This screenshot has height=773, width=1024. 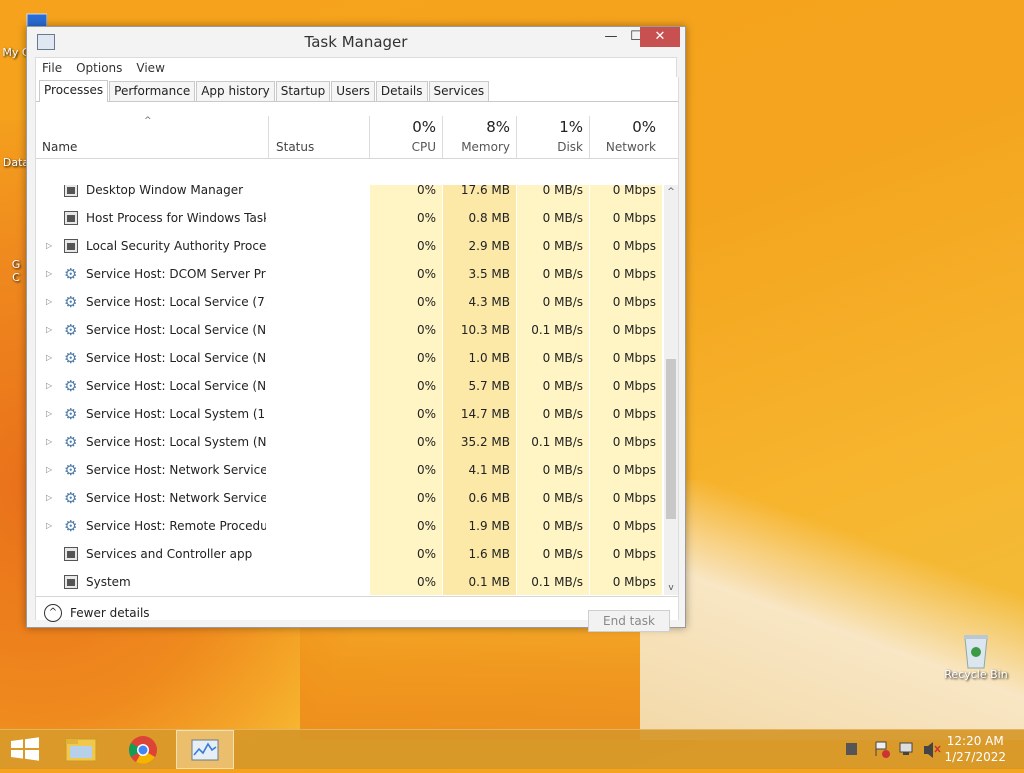 What do you see at coordinates (25, 749) in the screenshot?
I see `windows-logo-icon` at bounding box center [25, 749].